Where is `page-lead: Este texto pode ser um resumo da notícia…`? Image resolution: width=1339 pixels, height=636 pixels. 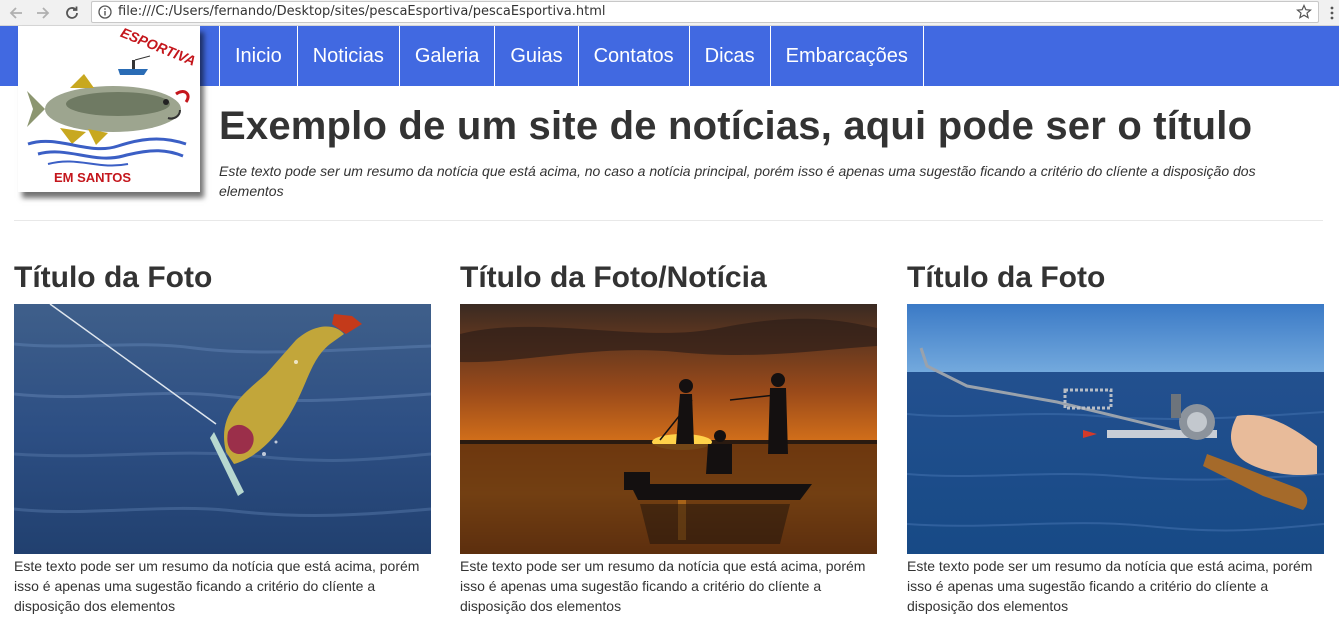 page-lead: Este texto pode ser um resumo da notícia… is located at coordinates (737, 181).